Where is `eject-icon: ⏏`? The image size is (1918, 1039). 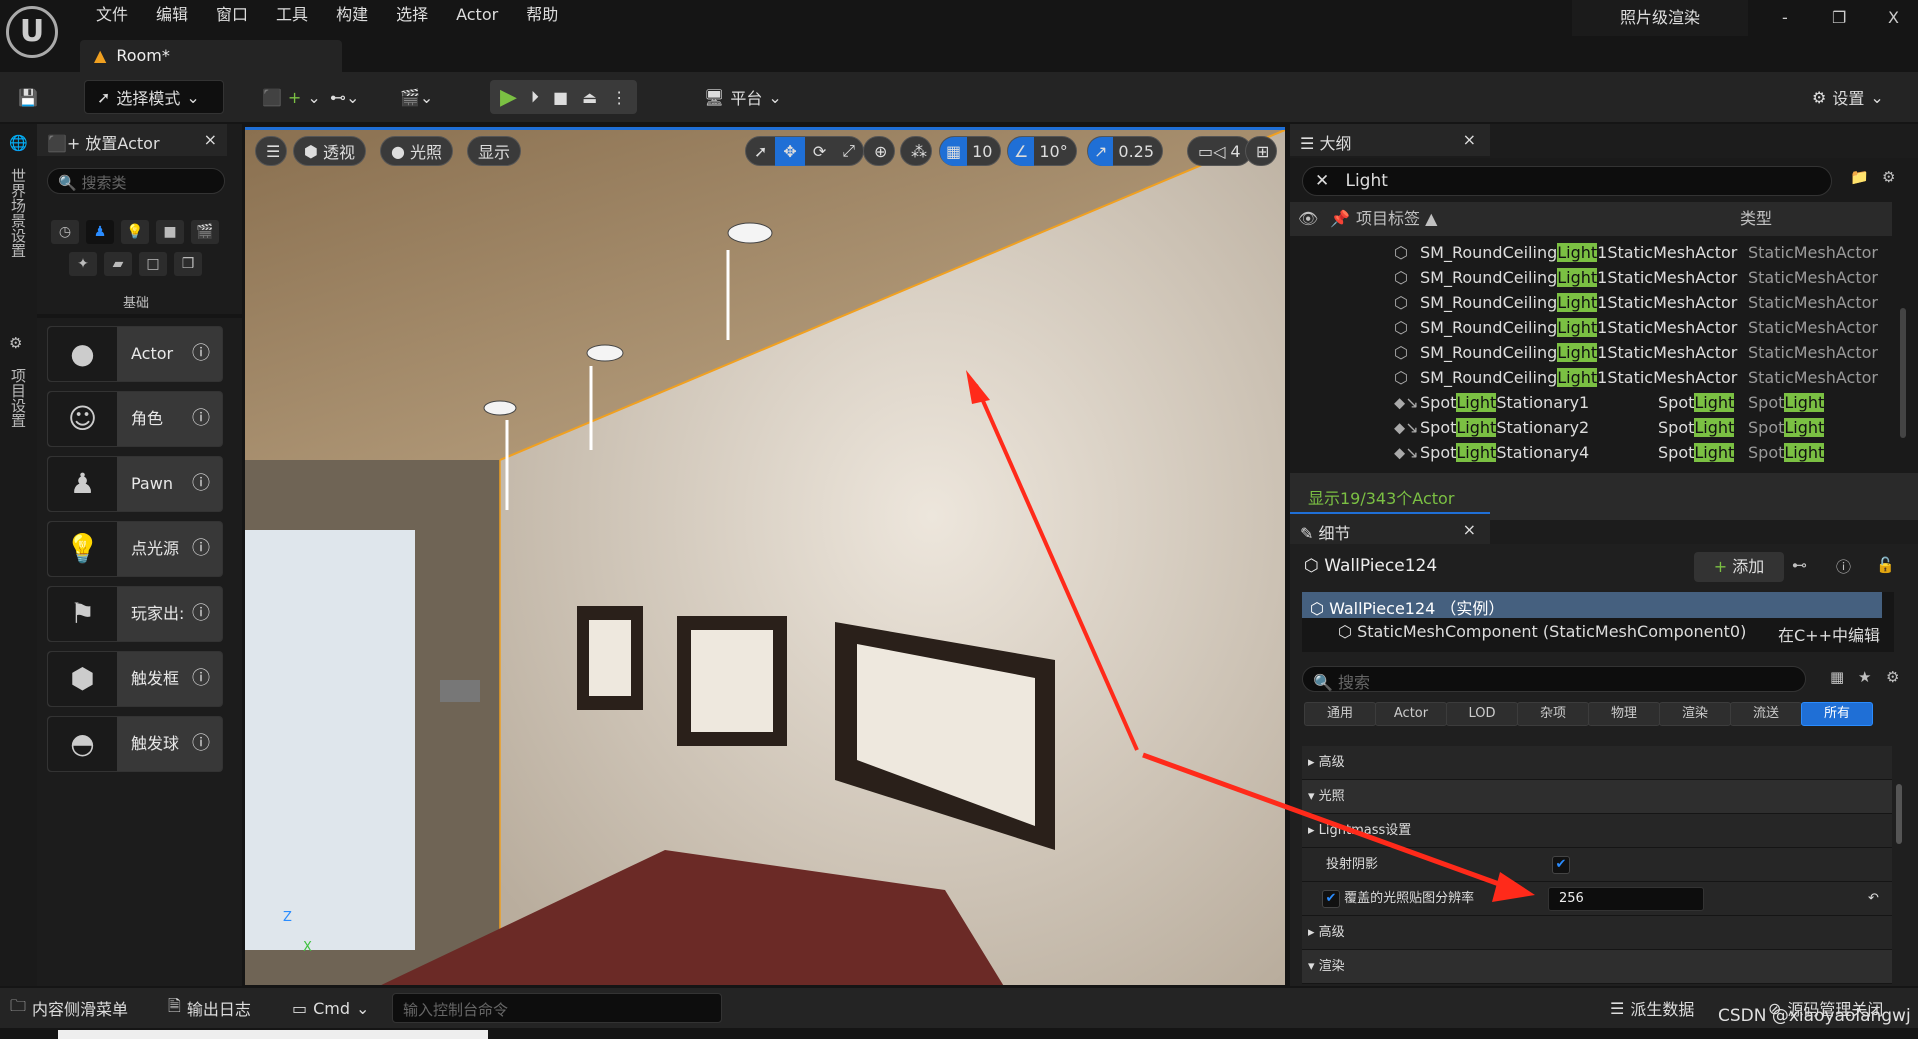
eject-icon: ⏏ is located at coordinates (589, 97).